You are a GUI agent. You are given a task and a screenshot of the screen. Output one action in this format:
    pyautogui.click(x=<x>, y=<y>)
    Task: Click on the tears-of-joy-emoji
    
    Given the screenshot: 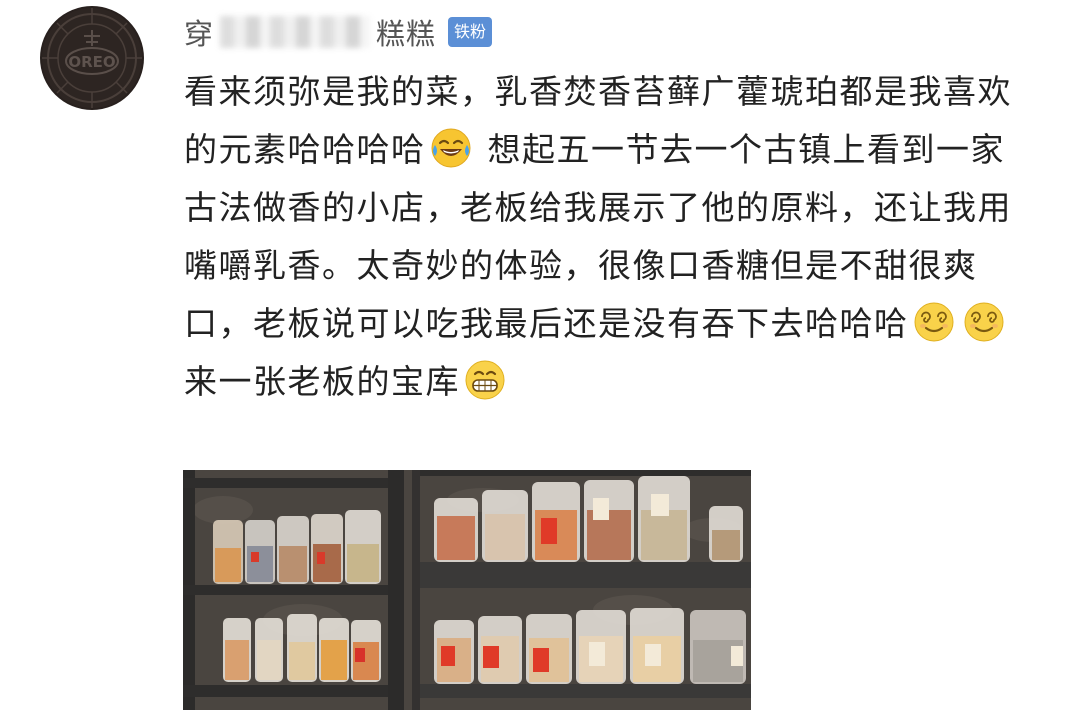 What is the action you would take?
    pyautogui.click(x=451, y=148)
    